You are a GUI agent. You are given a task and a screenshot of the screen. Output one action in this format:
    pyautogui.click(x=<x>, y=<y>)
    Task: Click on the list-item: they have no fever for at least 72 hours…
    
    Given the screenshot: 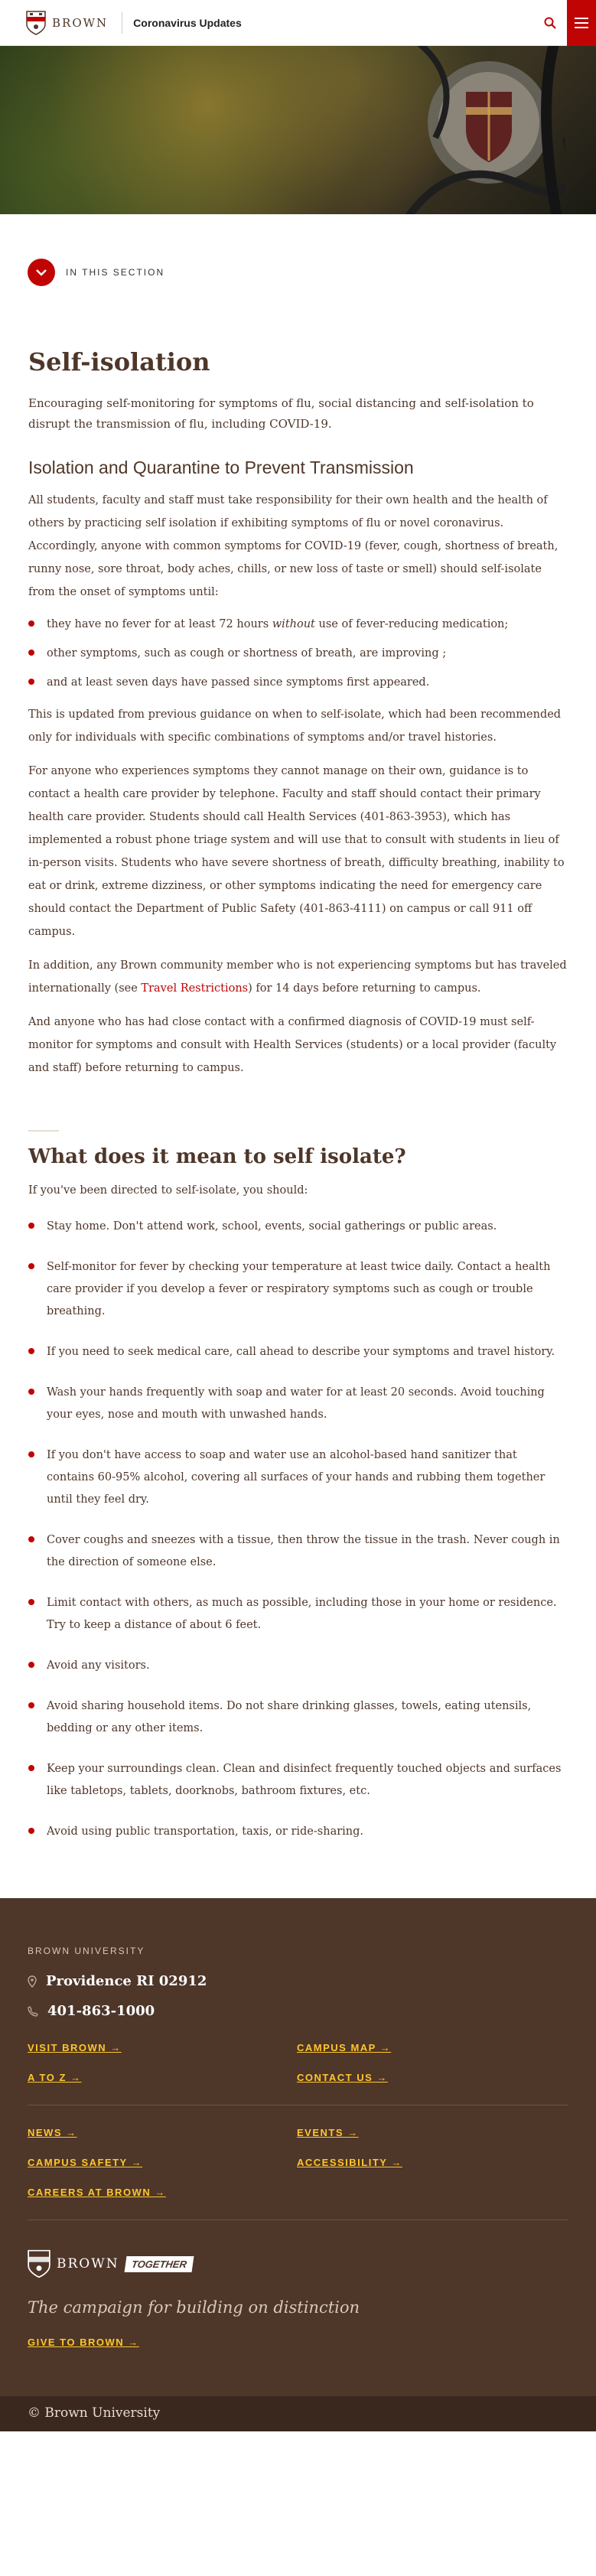 What is the action you would take?
    pyautogui.click(x=298, y=624)
    